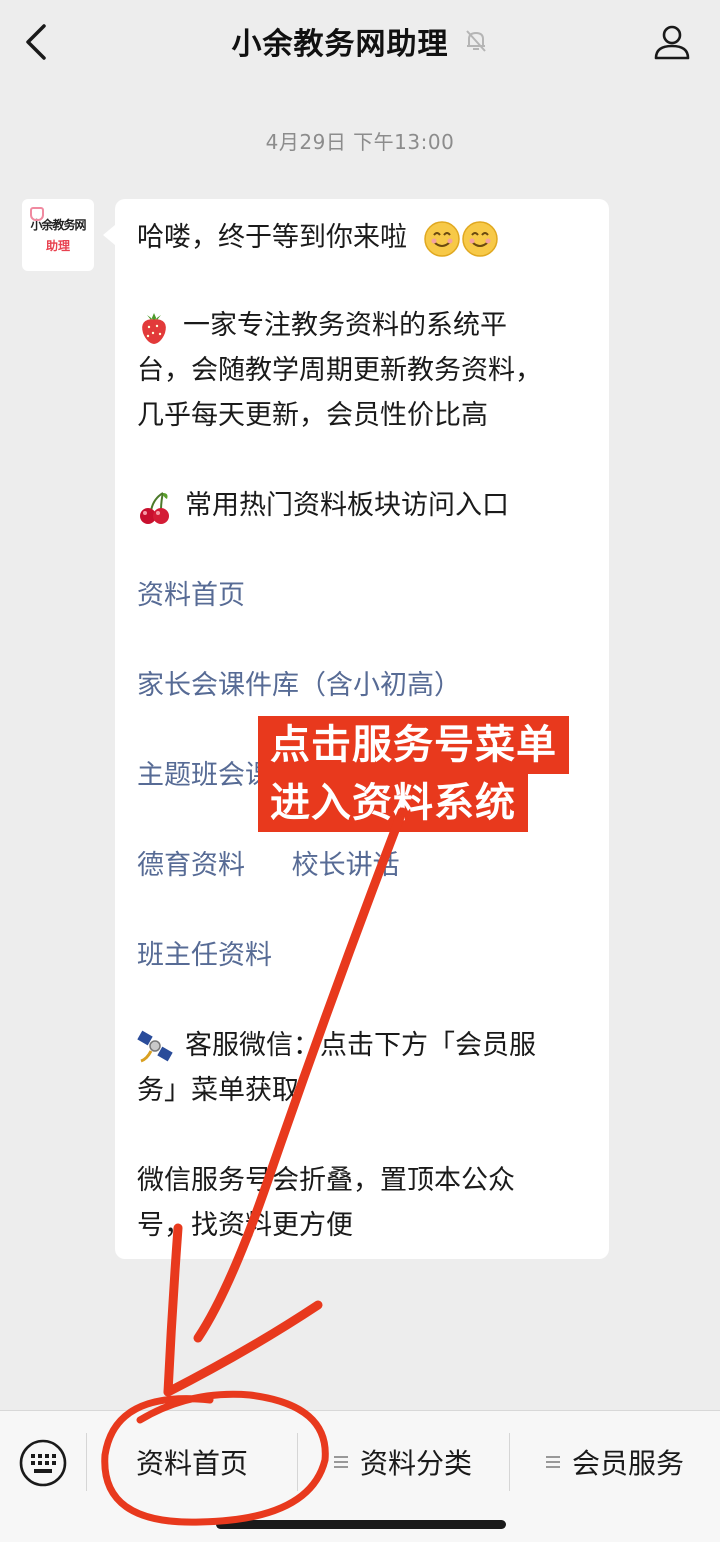 The image size is (720, 1542). Describe the element at coordinates (347, 505) in the screenshot. I see `entry-heading-text: 常用热门资料板块访问入口` at that location.